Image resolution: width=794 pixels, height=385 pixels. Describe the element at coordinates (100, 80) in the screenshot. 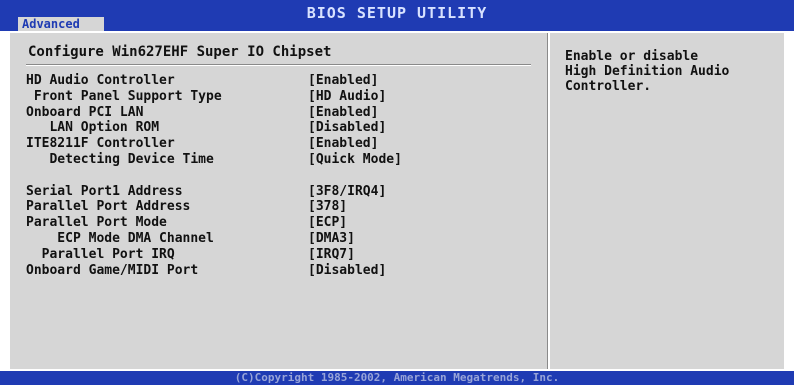

I see `setting-label: HD Audio Controller` at that location.